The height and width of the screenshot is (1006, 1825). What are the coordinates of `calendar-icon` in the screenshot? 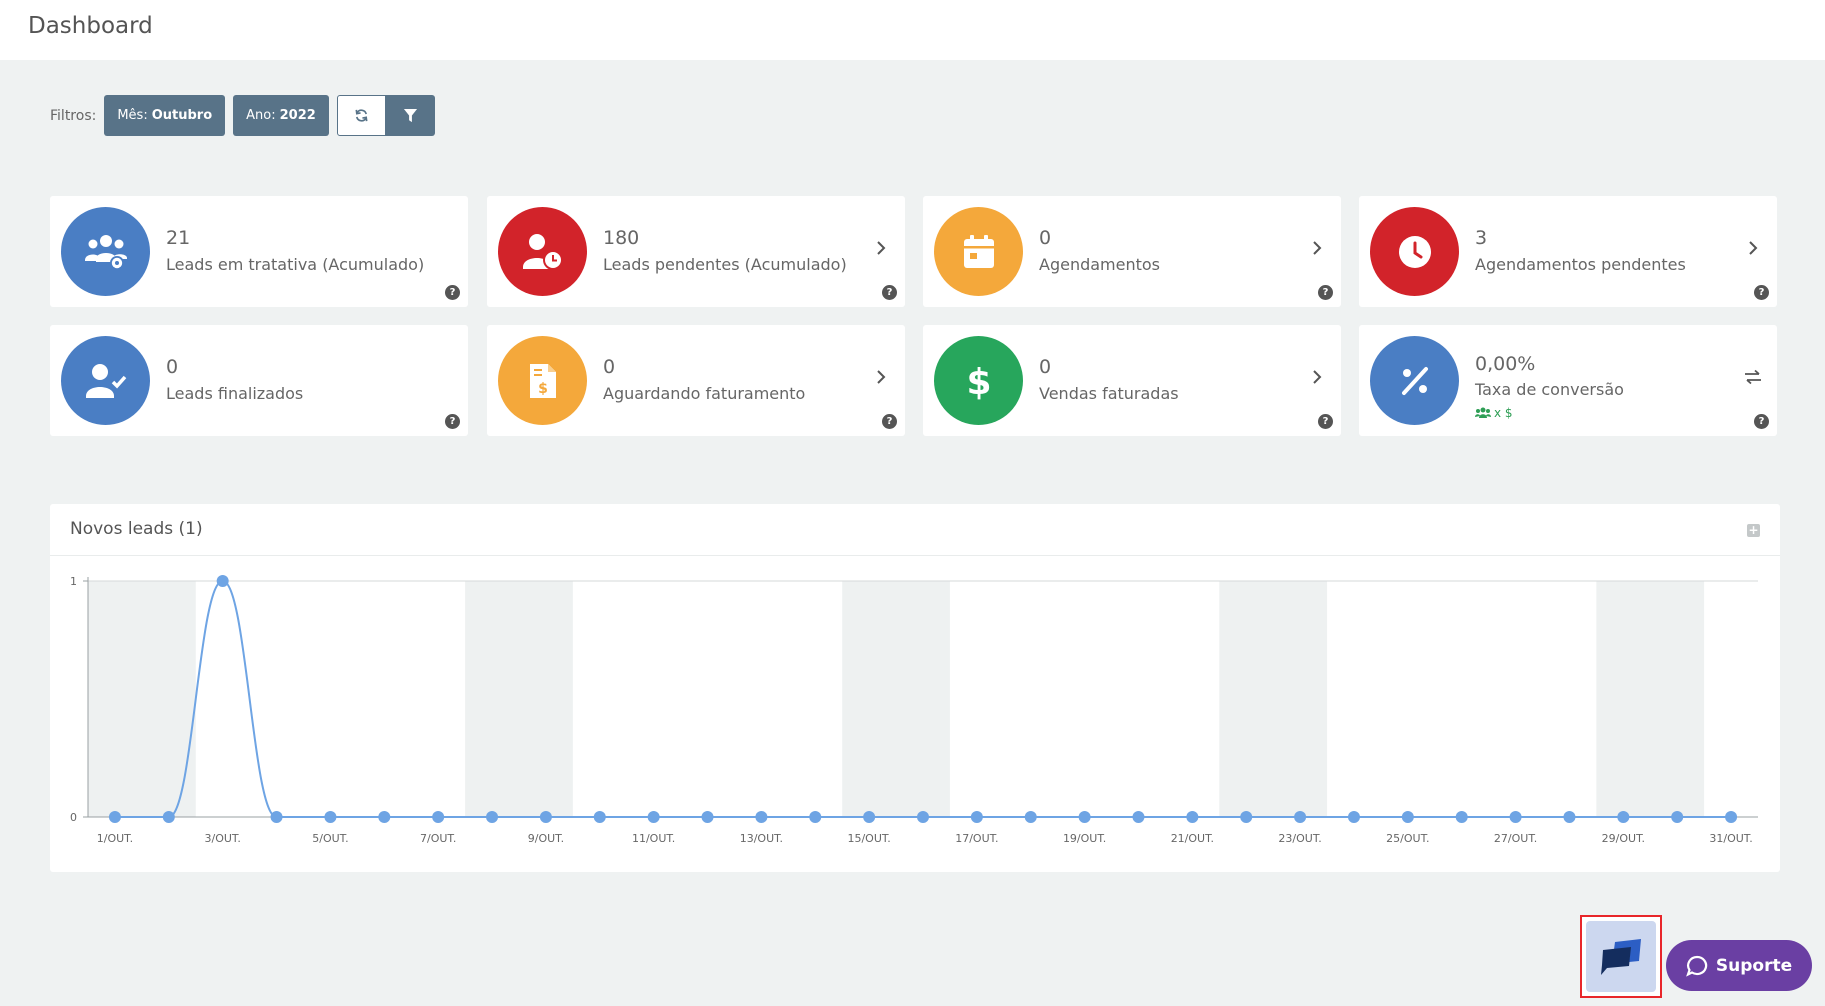 It's located at (978, 251).